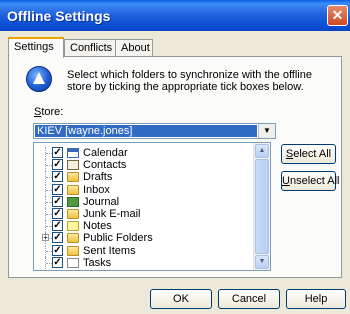 Image resolution: width=350 pixels, height=314 pixels. I want to click on title-bar: Offline Settings ✕, so click(175, 15).